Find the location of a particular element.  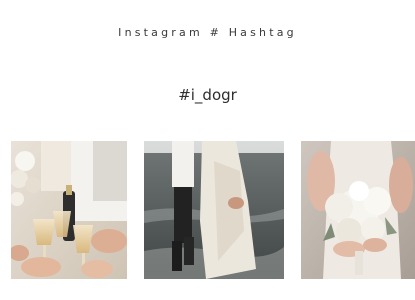

instagram-photo-bridal-bouquet is located at coordinates (358, 210).